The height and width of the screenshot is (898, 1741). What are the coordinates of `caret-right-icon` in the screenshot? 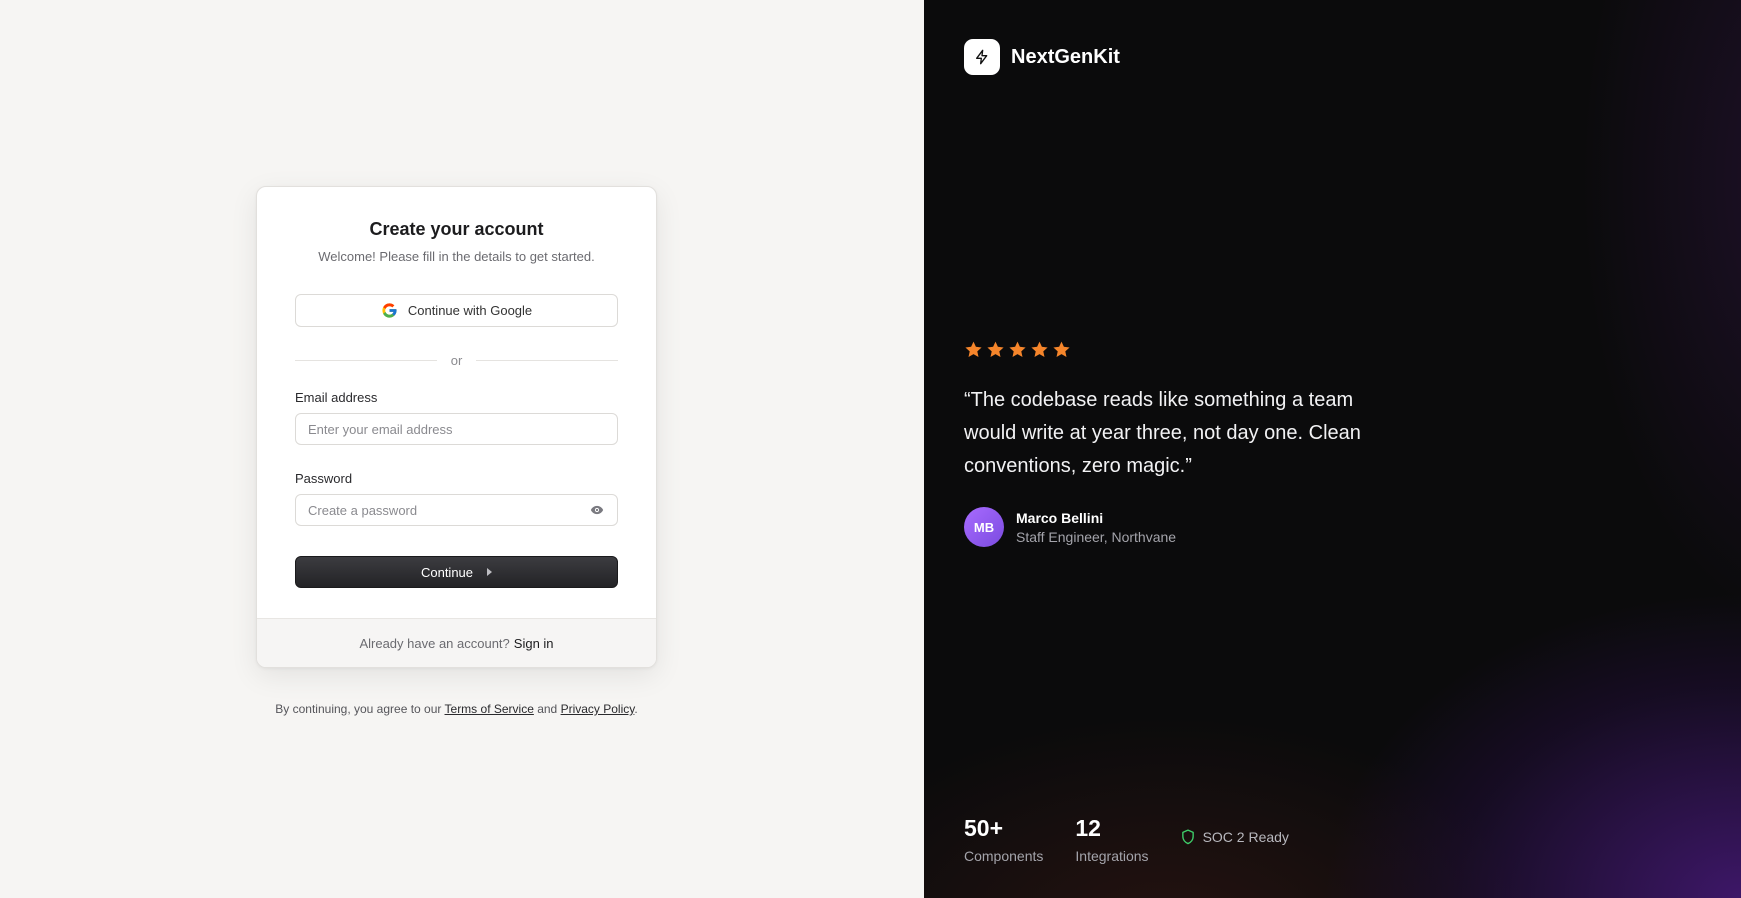 It's located at (490, 572).